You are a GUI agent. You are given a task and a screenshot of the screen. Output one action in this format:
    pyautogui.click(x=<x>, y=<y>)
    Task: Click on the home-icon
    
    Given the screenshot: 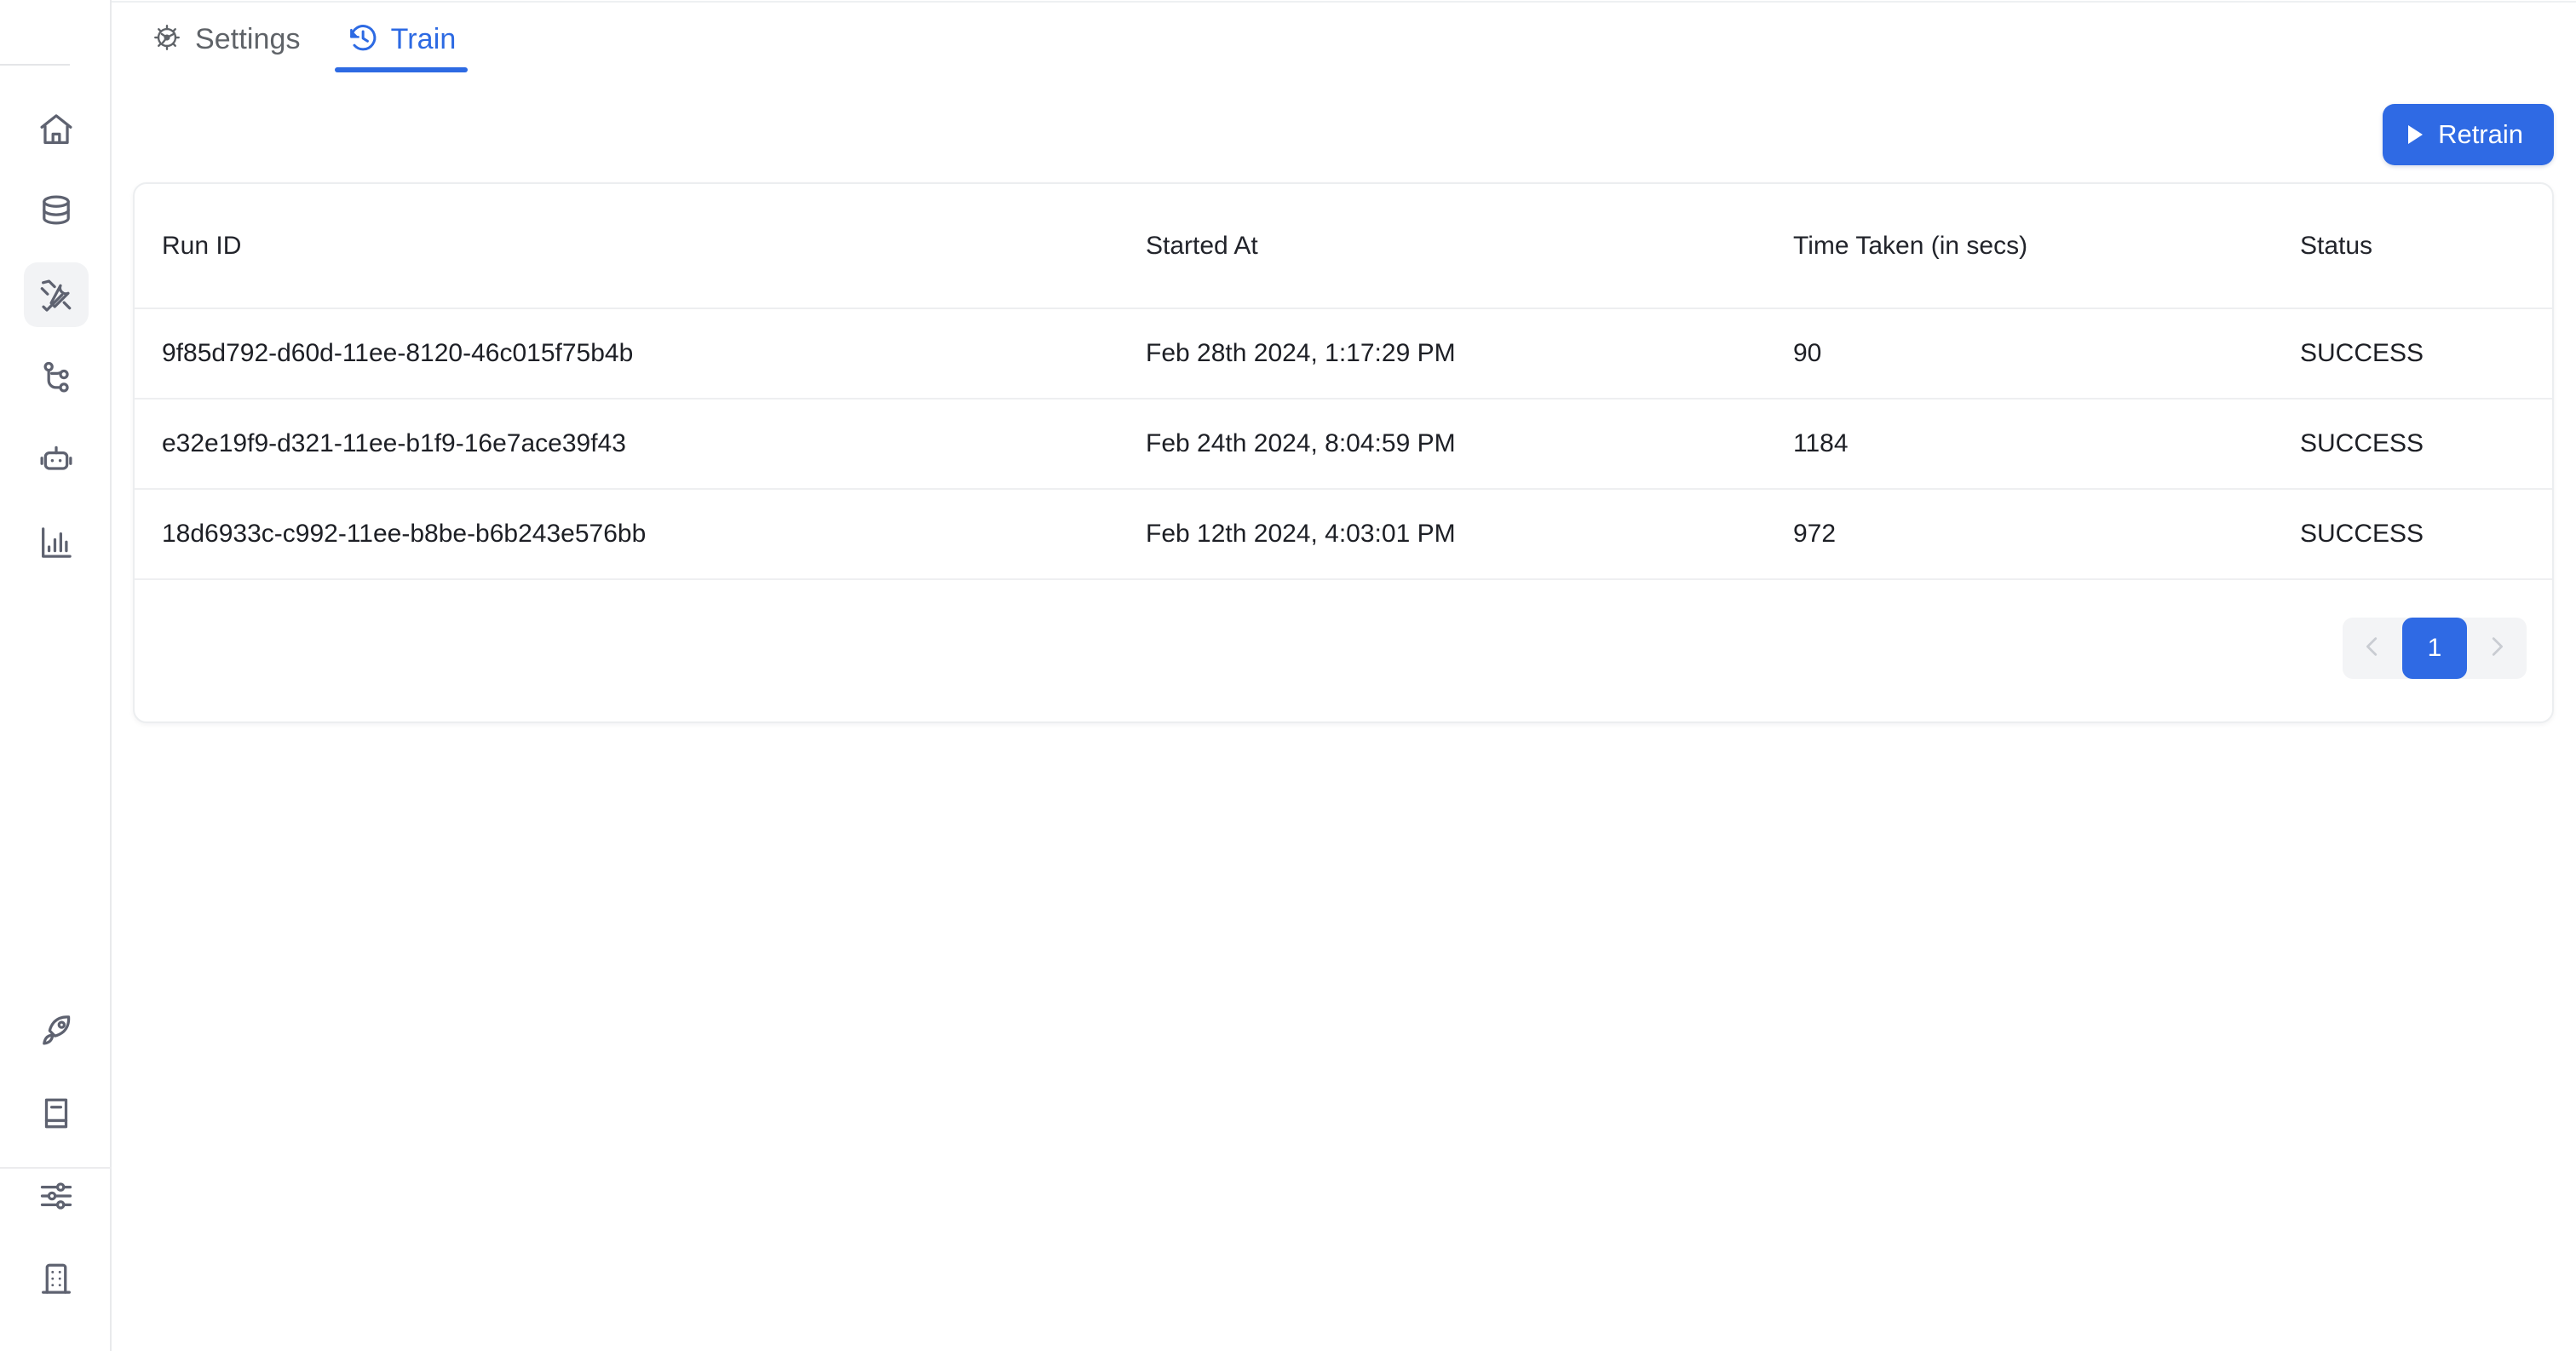 What is the action you would take?
    pyautogui.click(x=57, y=130)
    